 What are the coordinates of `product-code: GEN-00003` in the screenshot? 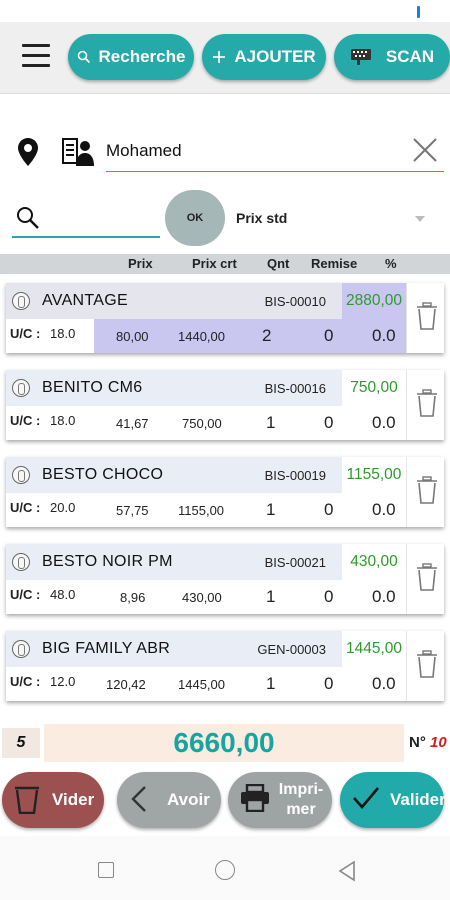 It's located at (291, 649).